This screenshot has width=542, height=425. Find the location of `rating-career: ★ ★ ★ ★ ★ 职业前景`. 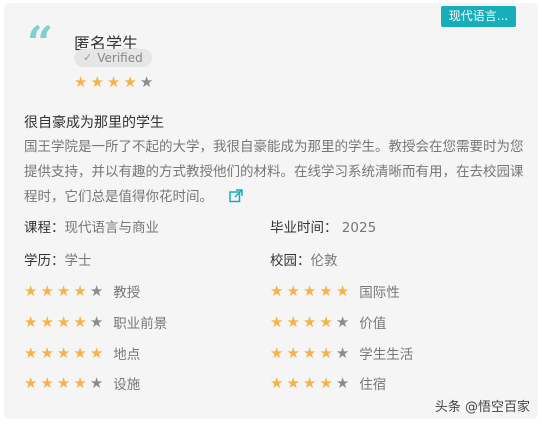

rating-career: ★ ★ ★ ★ ★ 职业前景 is located at coordinates (95, 322).